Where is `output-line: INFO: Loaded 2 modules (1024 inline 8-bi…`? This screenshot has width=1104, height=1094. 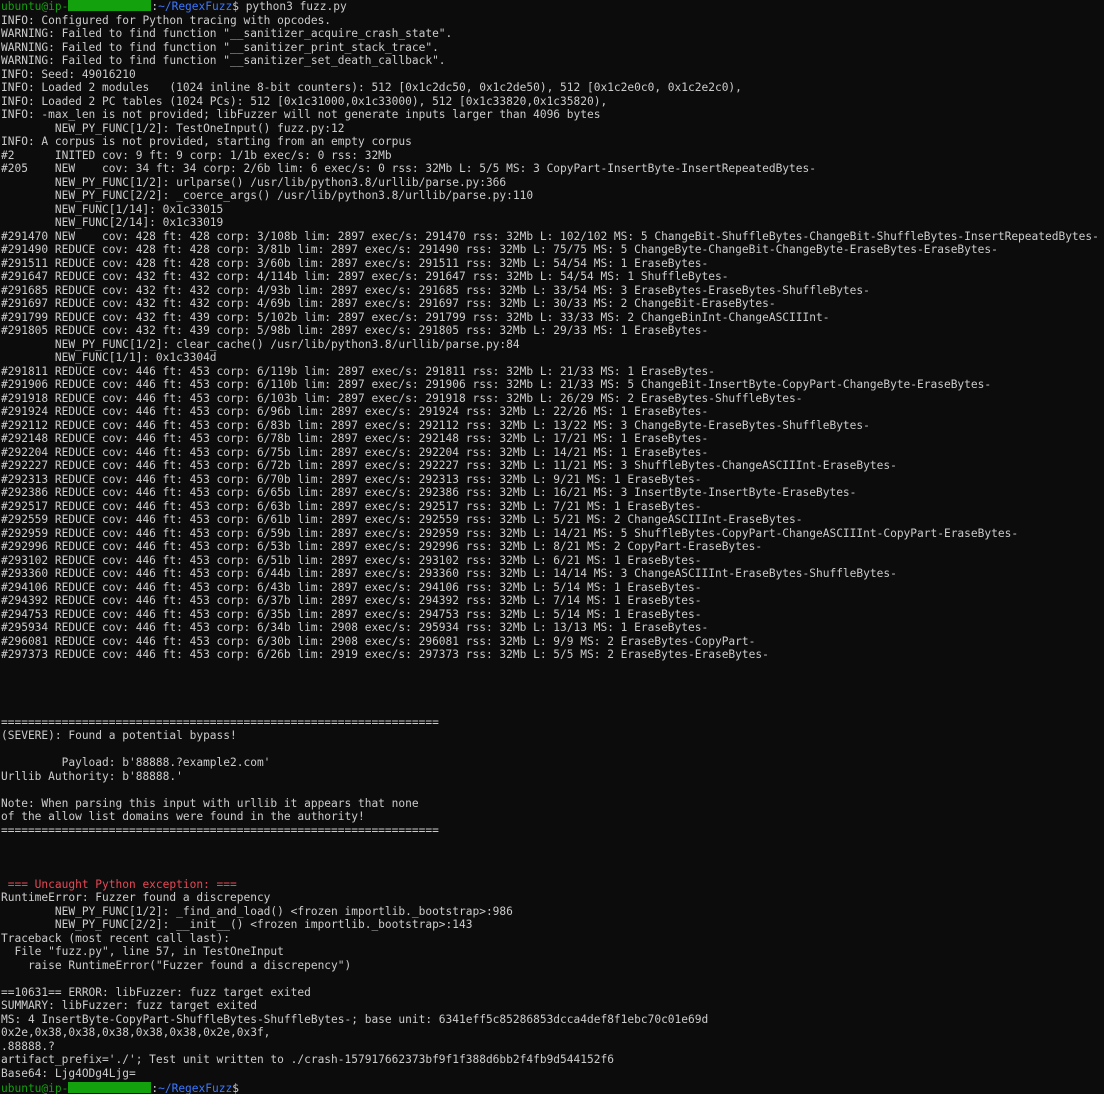 output-line: INFO: Loaded 2 modules (1024 inline 8-bi… is located at coordinates (371, 87).